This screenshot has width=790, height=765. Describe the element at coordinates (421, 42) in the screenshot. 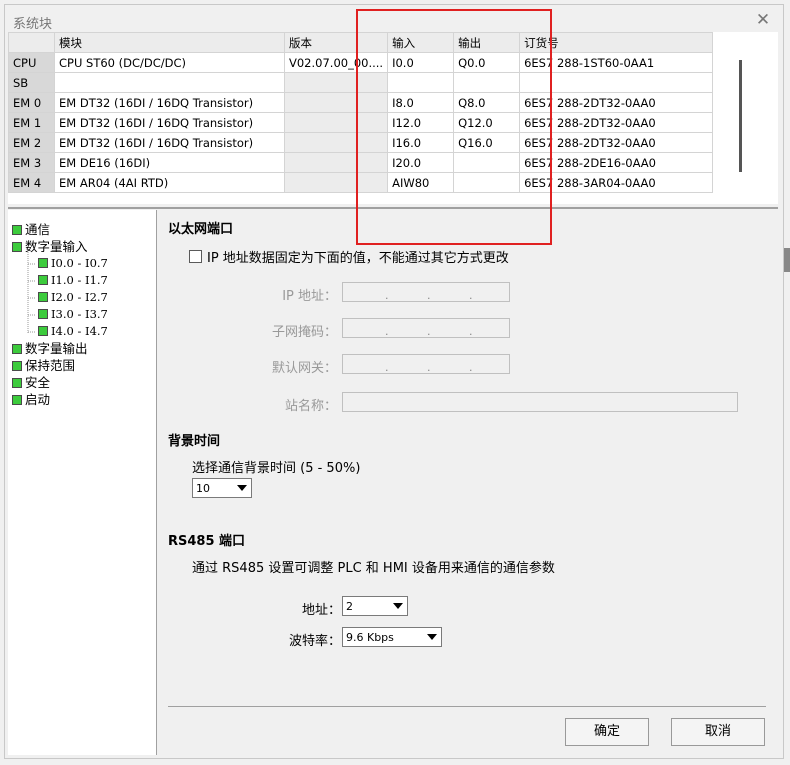

I see `grid-header-input: 输入` at that location.